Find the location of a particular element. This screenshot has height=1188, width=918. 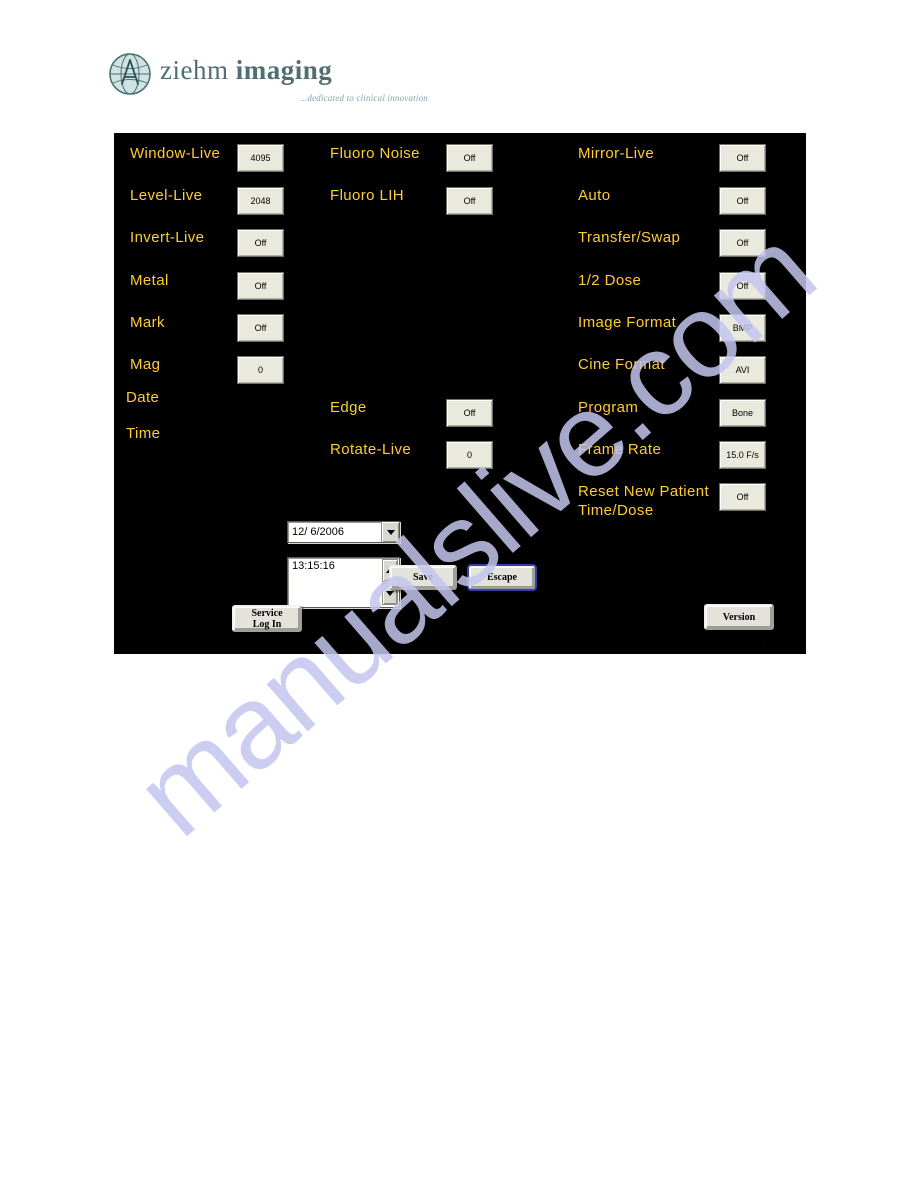

label-half-dose: 1/2 Dose is located at coordinates (610, 280).